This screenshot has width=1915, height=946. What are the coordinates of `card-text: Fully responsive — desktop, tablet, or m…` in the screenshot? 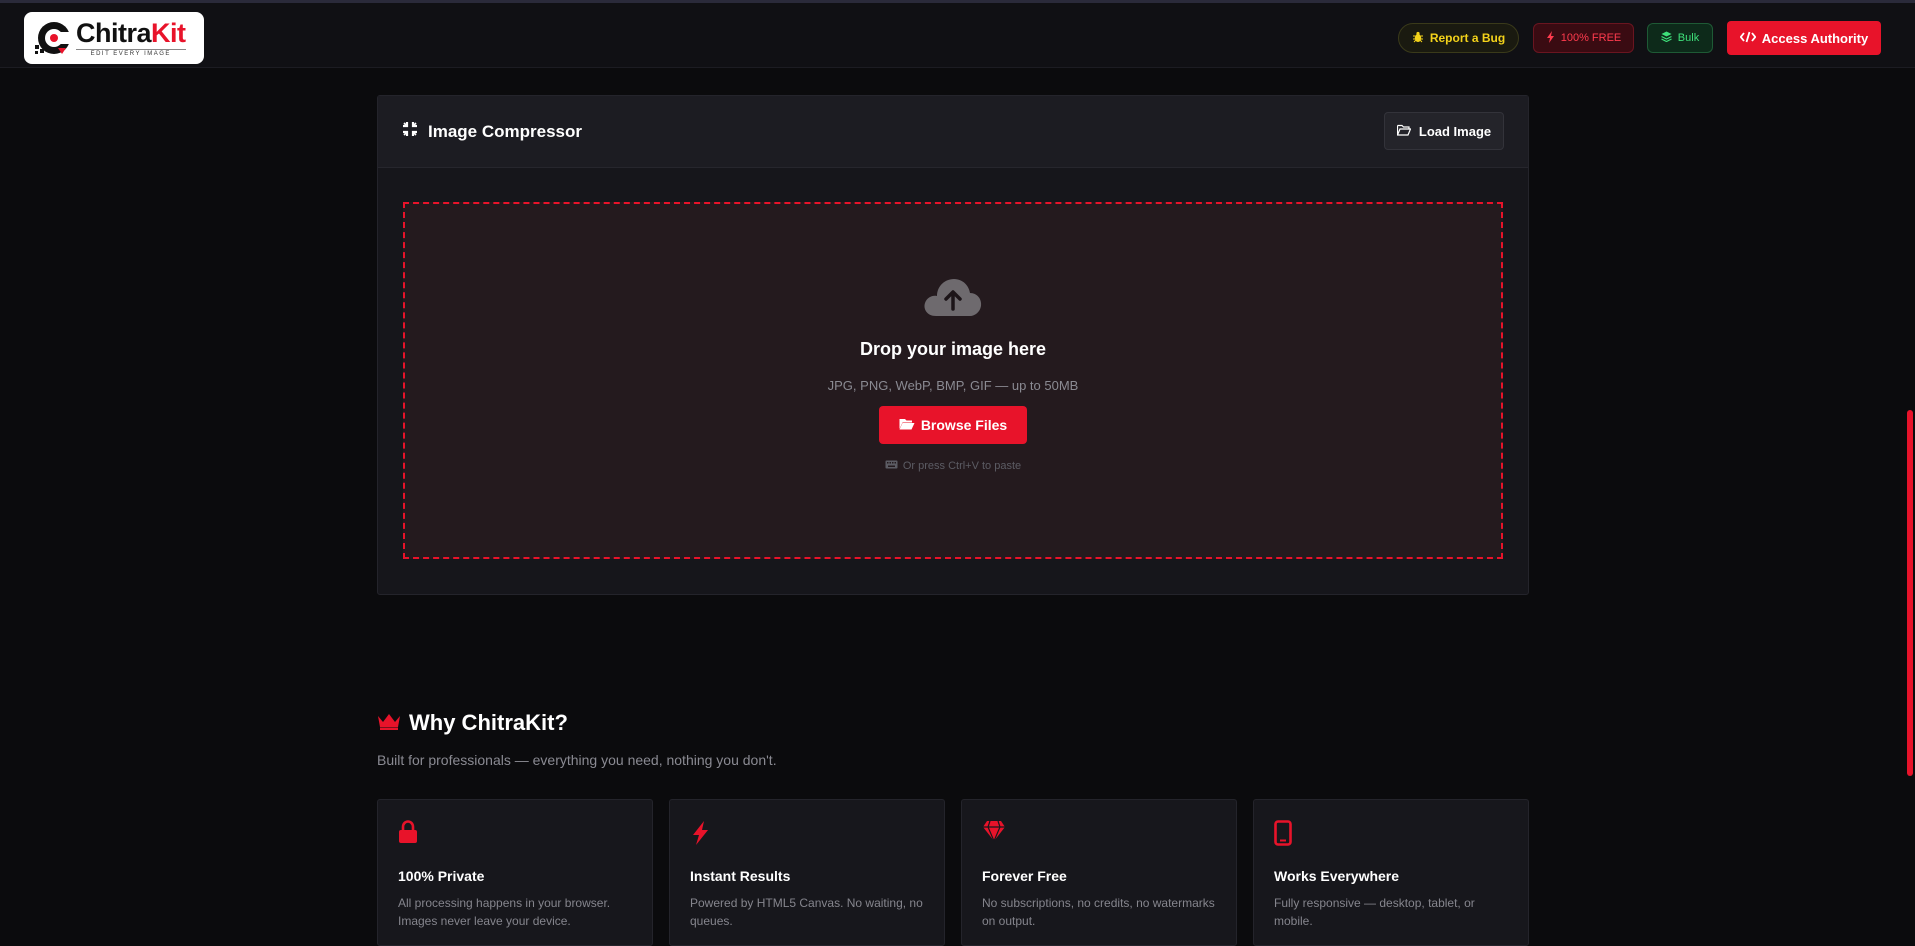 It's located at (1374, 912).